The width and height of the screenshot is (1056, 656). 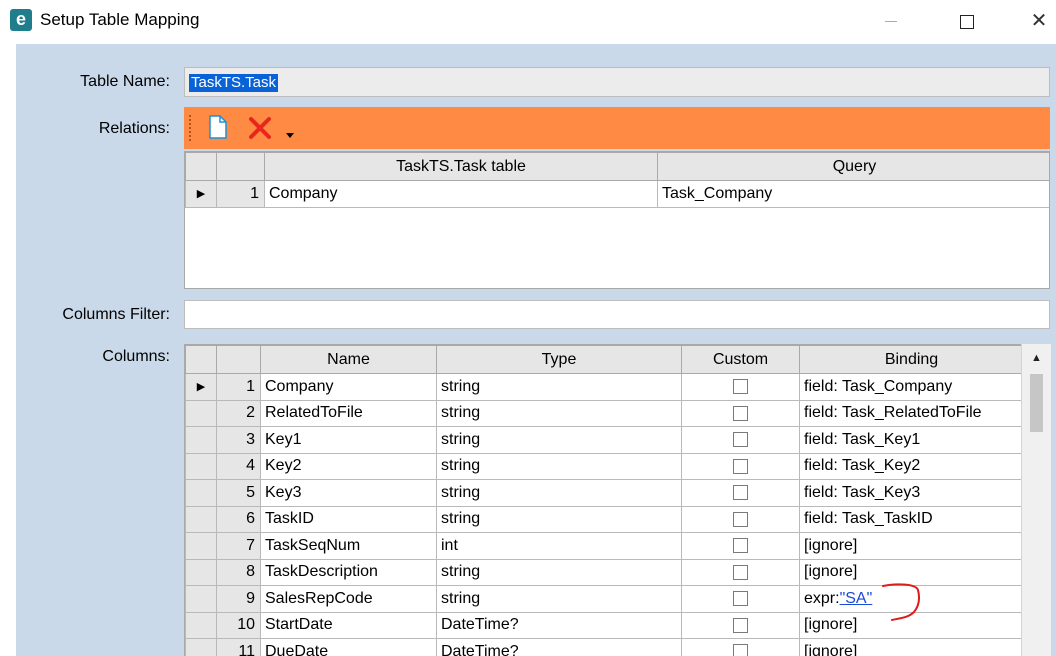 What do you see at coordinates (617, 314) in the screenshot?
I see `columns-filter-input` at bounding box center [617, 314].